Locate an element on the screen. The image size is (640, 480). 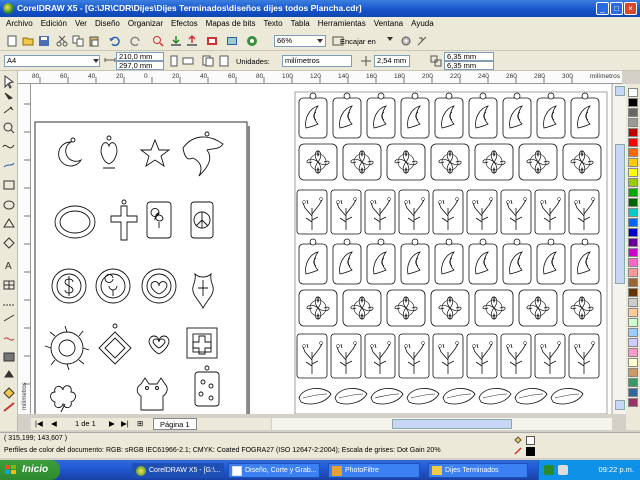
horizontal-scroll-thumb is located at coordinates (452, 424).